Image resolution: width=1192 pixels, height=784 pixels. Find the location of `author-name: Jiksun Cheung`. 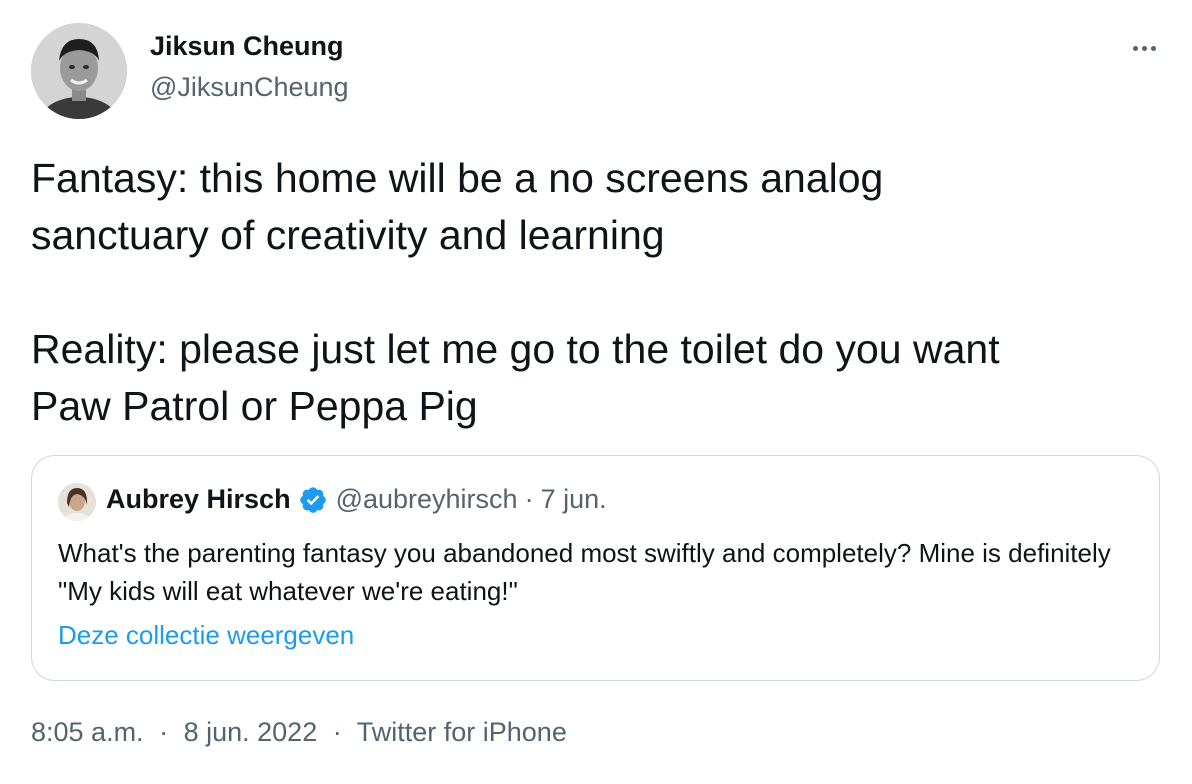

author-name: Jiksun Cheung is located at coordinates (247, 46).